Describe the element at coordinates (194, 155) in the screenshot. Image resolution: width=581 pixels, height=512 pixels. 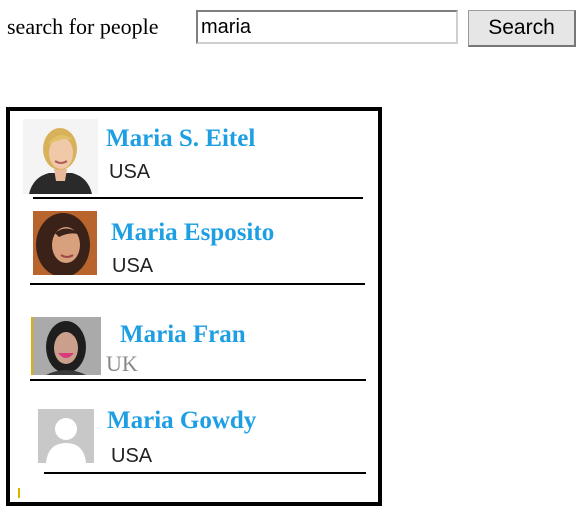
I see `result-item: Maria S. Eitel USA` at that location.